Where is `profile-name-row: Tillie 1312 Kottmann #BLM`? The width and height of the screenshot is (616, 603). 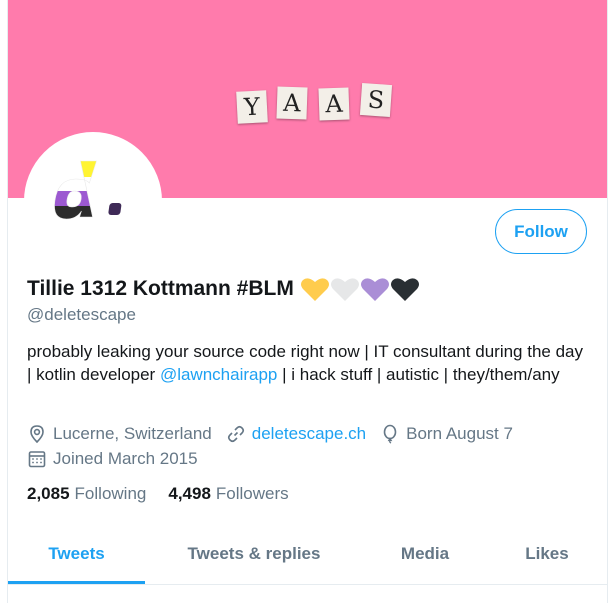
profile-name-row: Tillie 1312 Kottmann #BLM is located at coordinates (223, 289).